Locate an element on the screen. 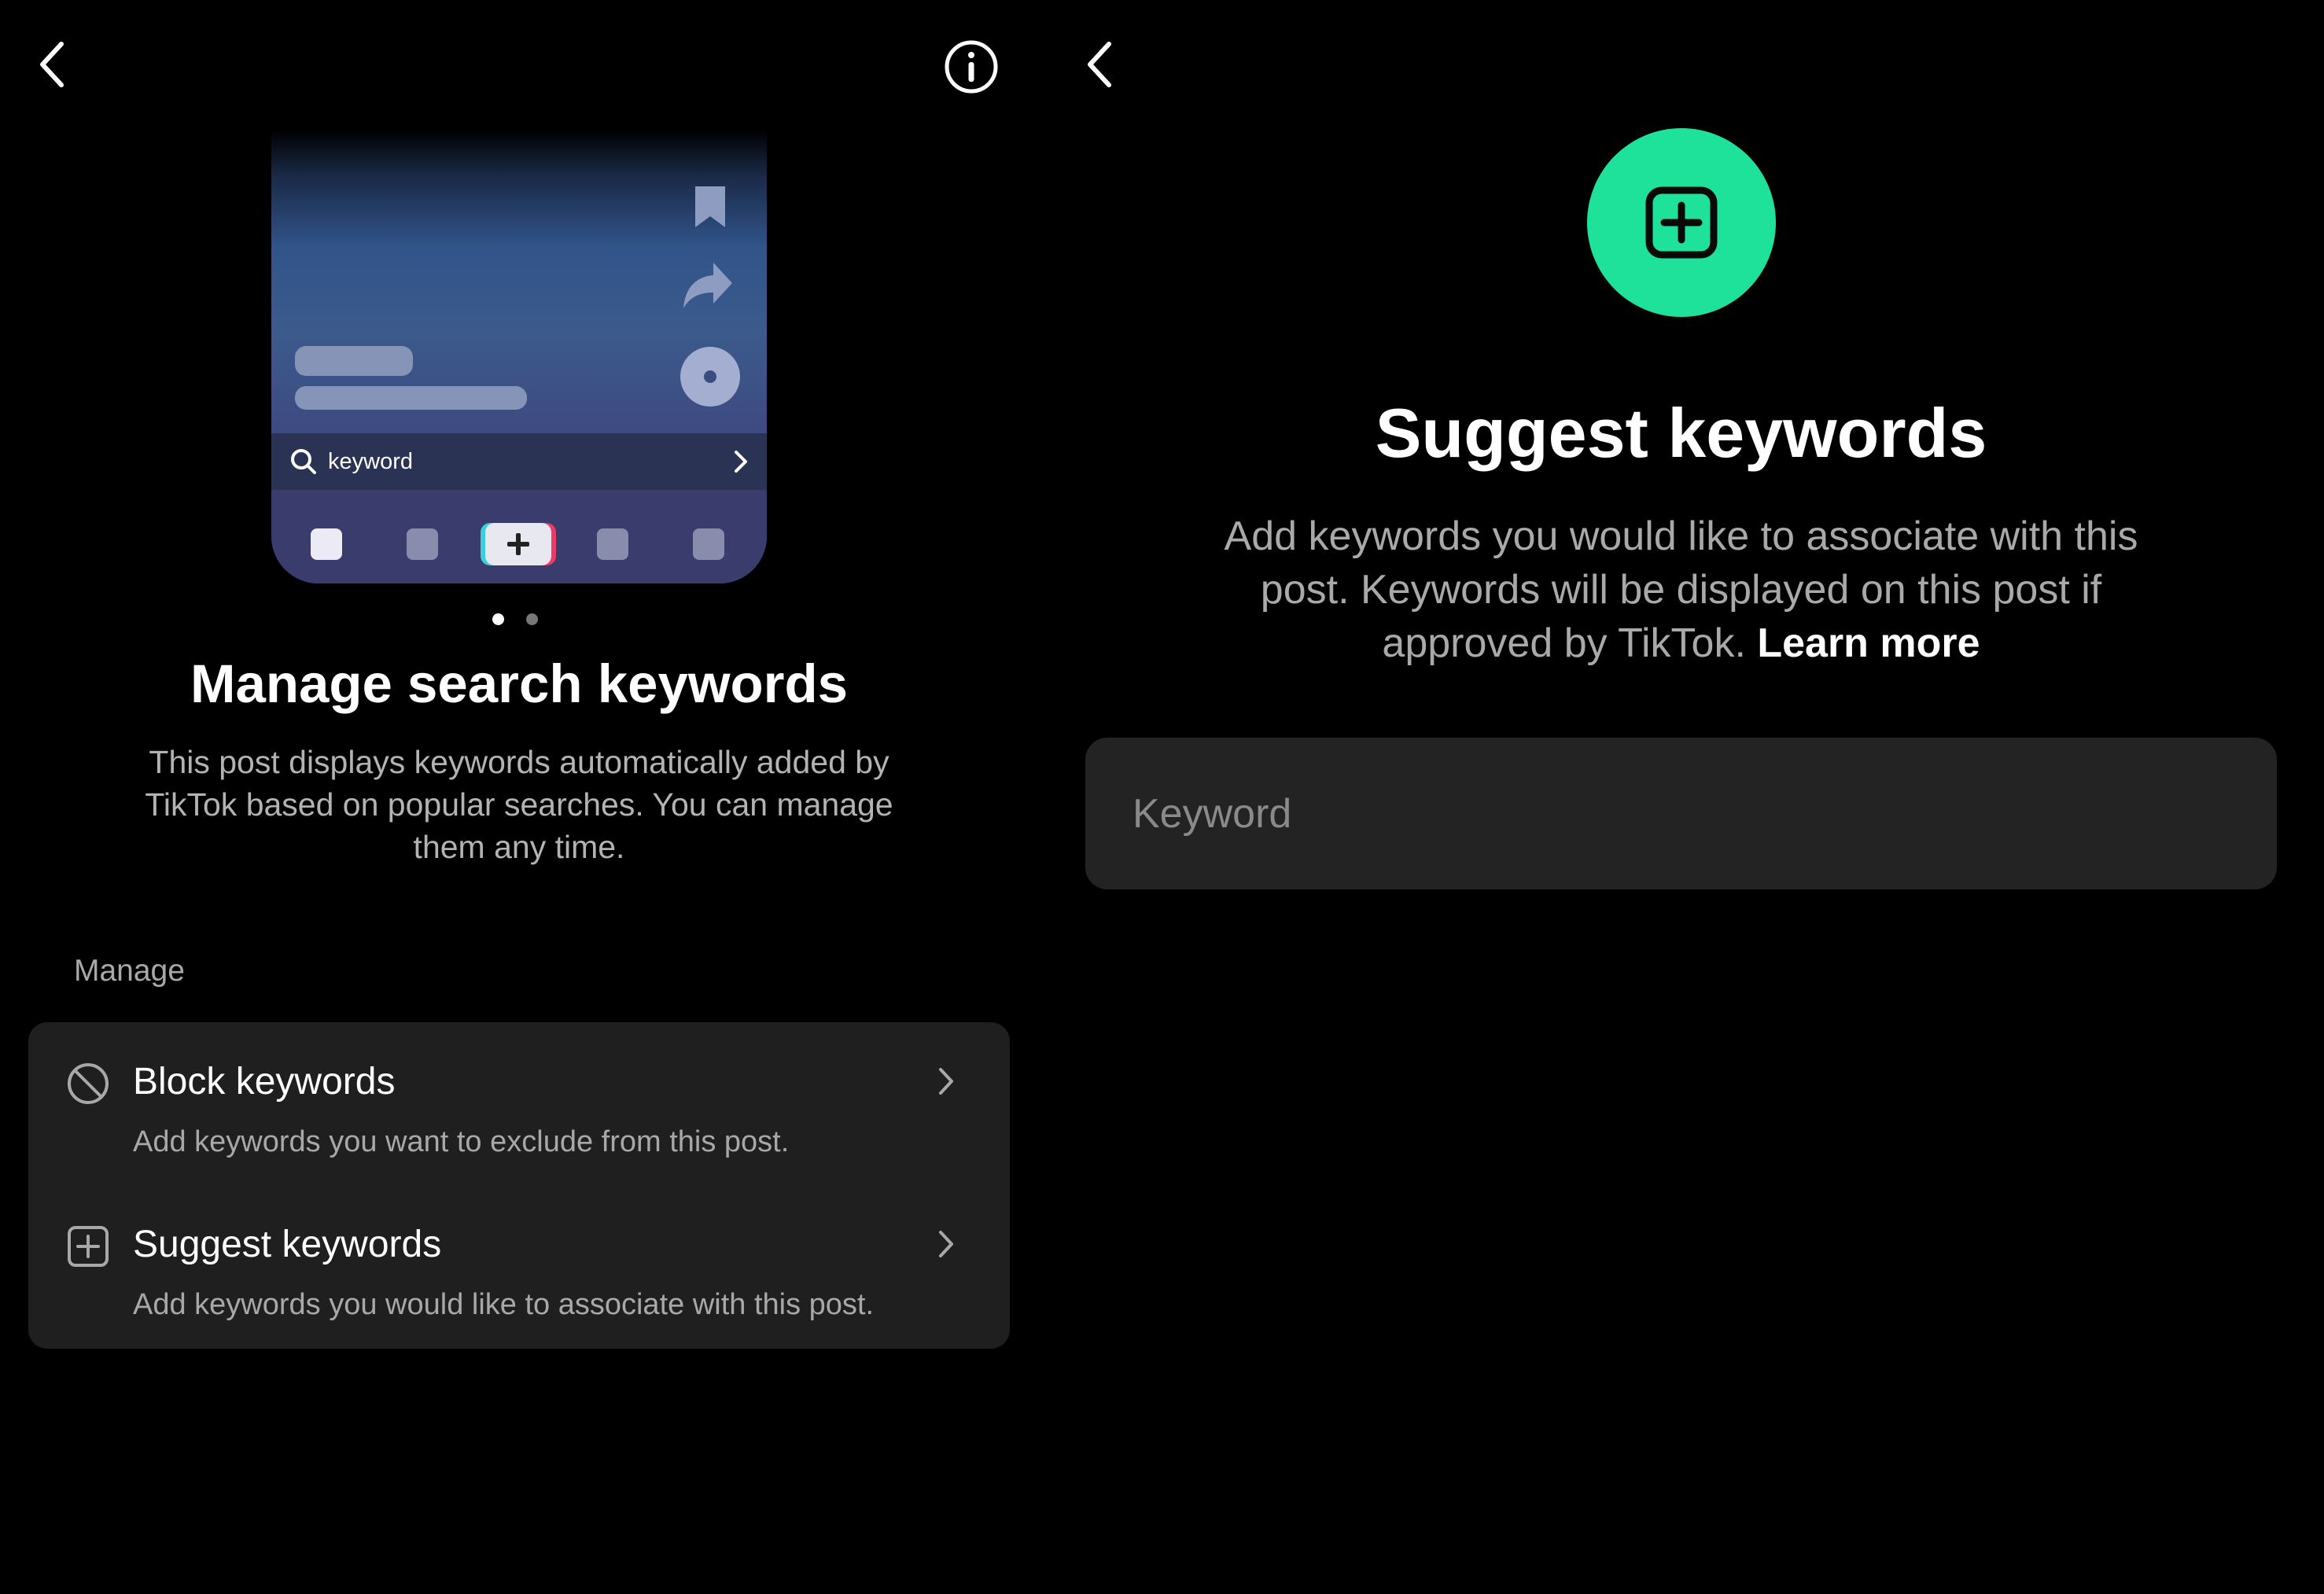  nav-tab-home is located at coordinates (326, 544).